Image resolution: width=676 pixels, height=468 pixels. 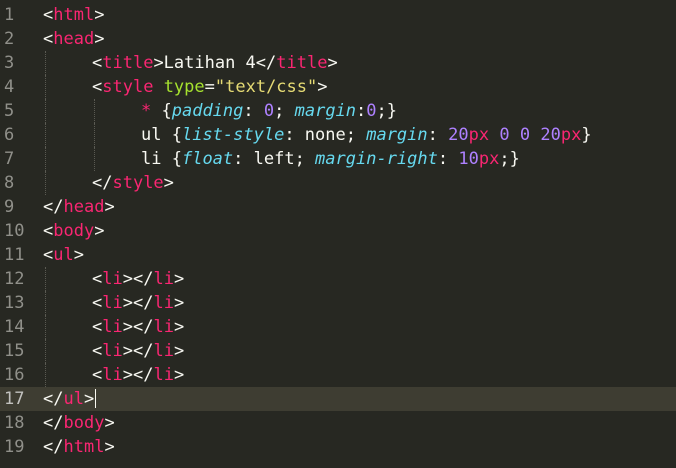 What do you see at coordinates (156, 135) in the screenshot?
I see `code-token-plain: ul` at bounding box center [156, 135].